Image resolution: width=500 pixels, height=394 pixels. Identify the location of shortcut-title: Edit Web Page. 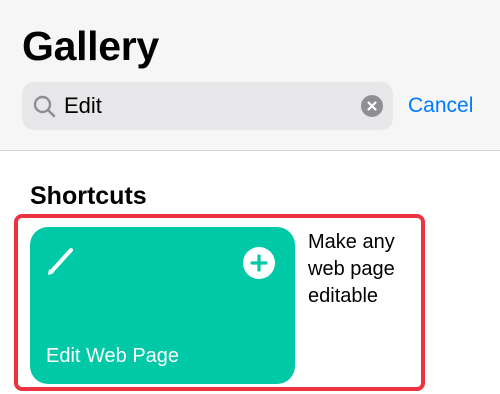
(113, 356).